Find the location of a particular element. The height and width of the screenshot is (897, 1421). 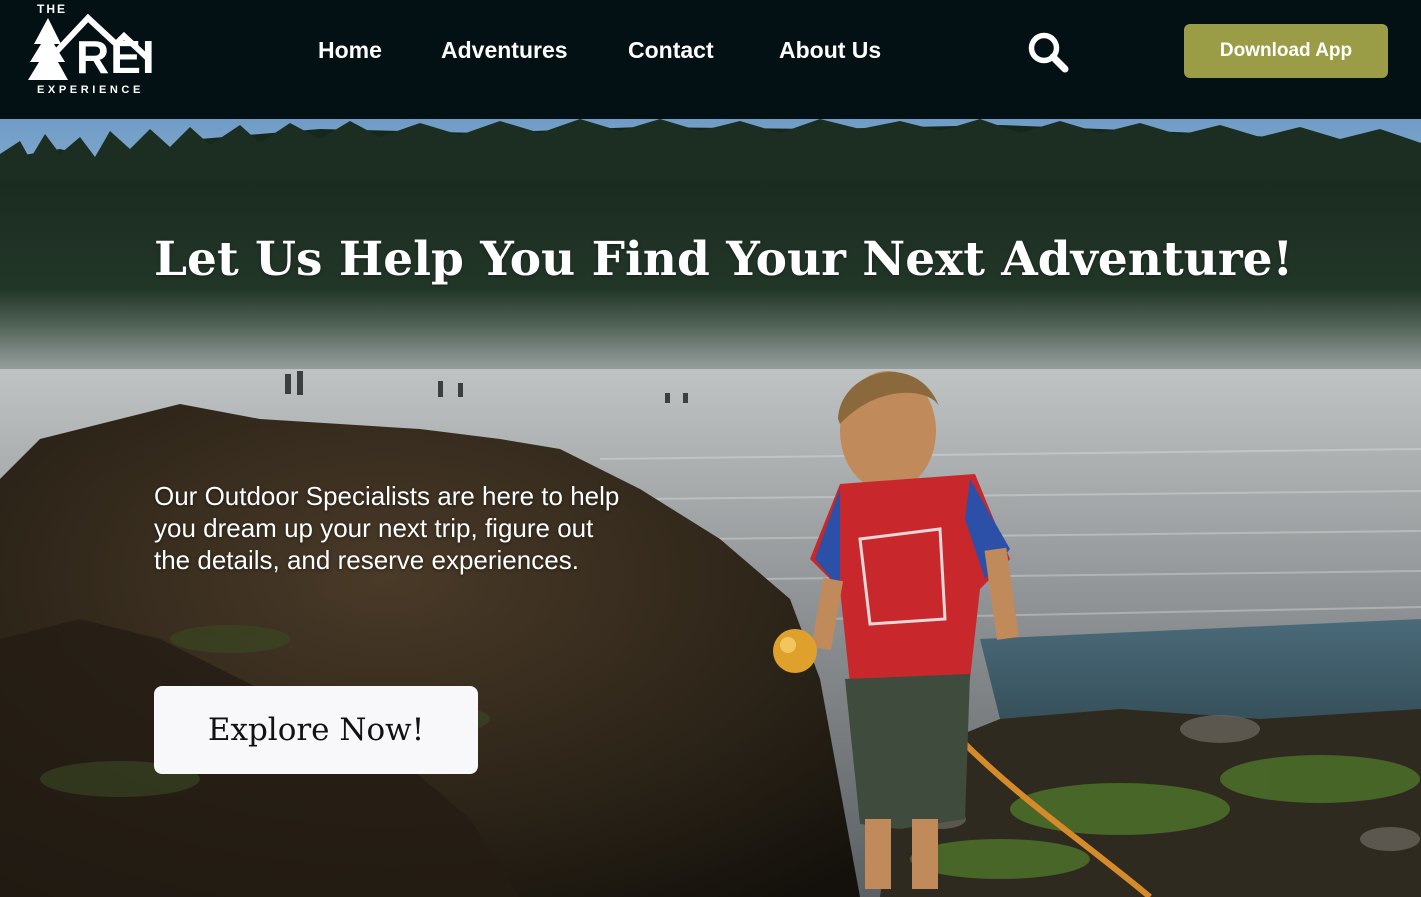

nav-about-us-link: About Us is located at coordinates (830, 50).